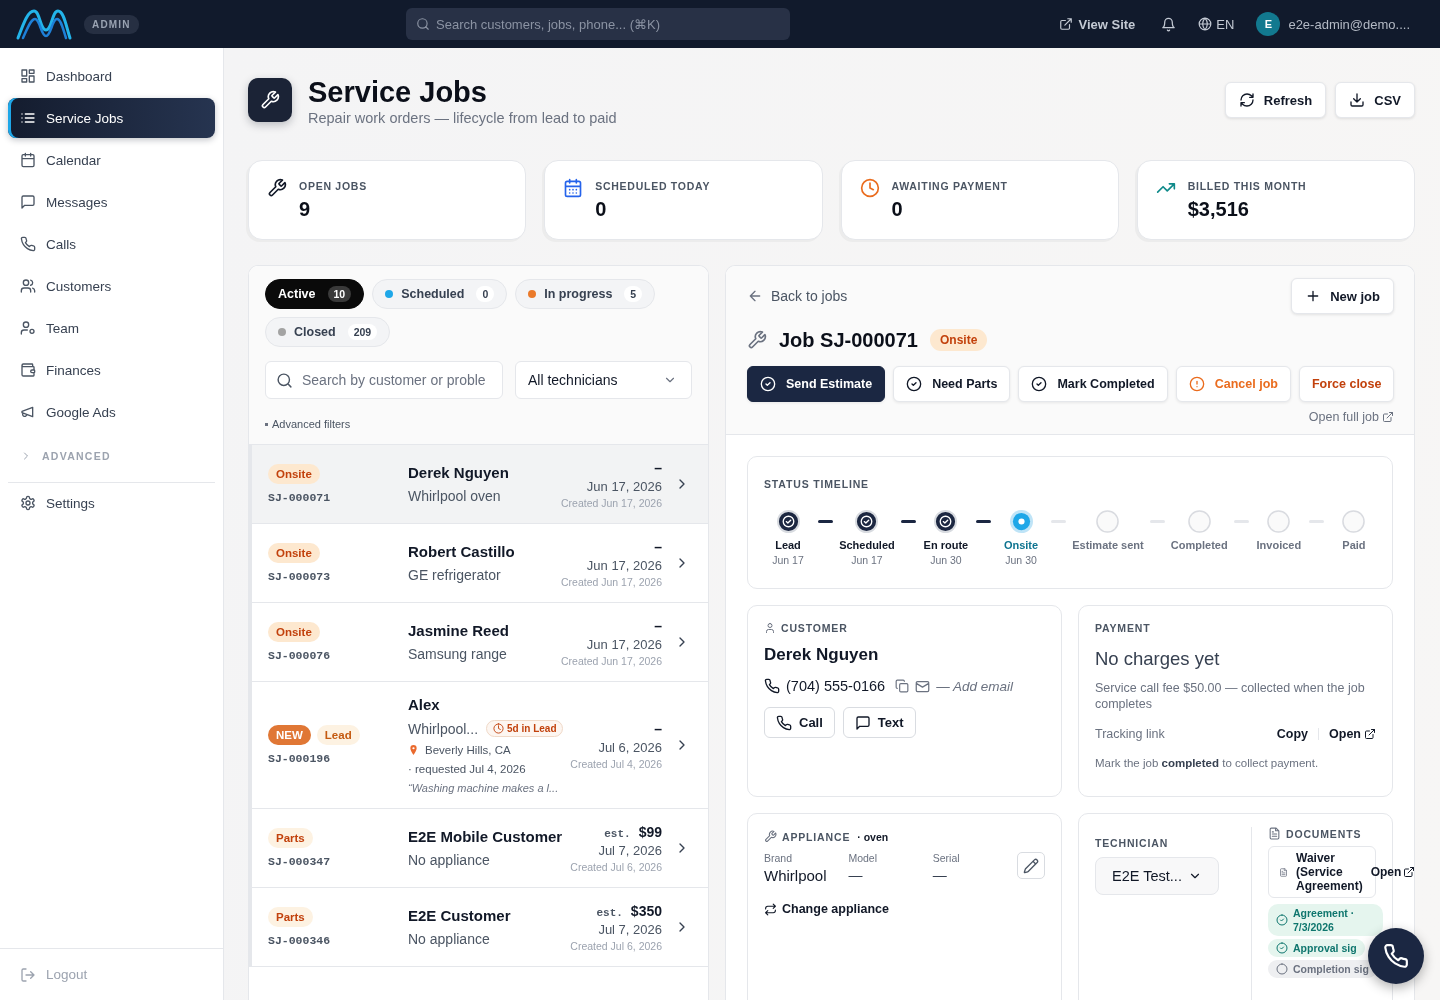 The width and height of the screenshot is (1440, 1000). I want to click on change-appliance-link: Change appliance, so click(904, 909).